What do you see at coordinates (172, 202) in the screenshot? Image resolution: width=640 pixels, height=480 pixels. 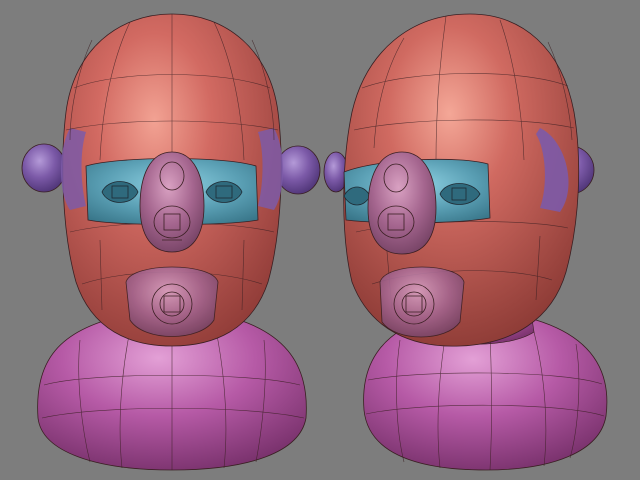 I see `nose-front` at bounding box center [172, 202].